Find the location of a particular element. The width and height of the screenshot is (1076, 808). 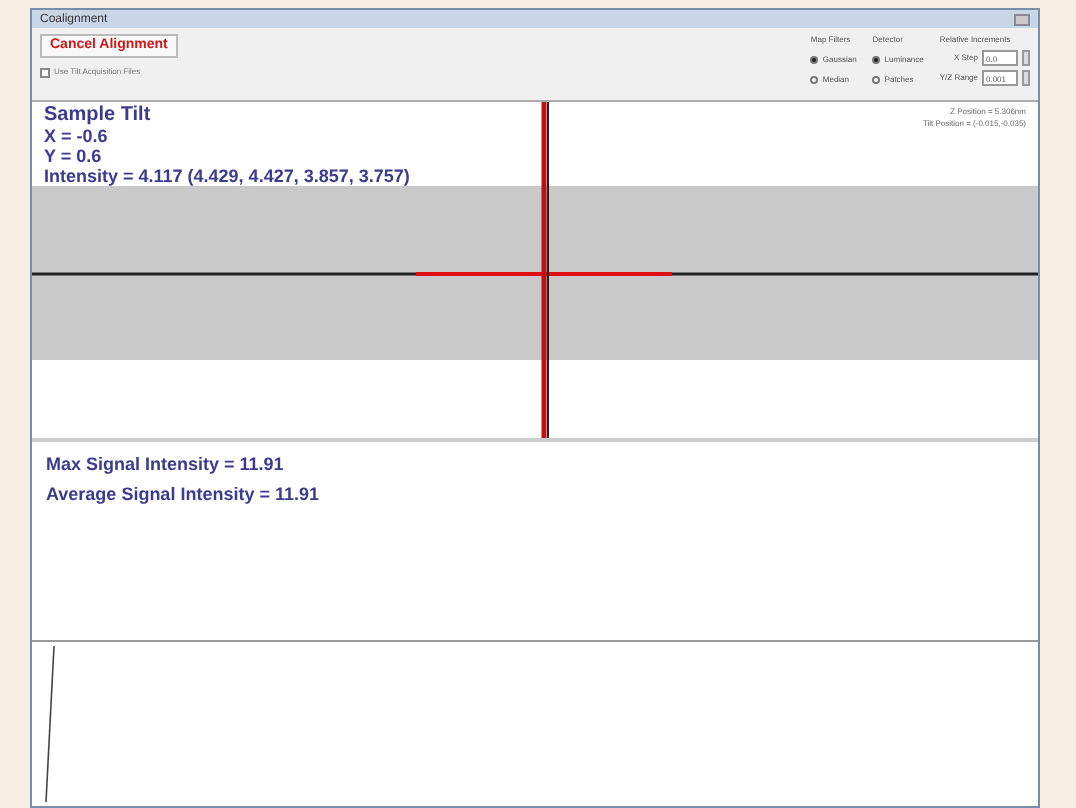

signal-readout: Average Signal Intensity = 11.91 is located at coordinates (183, 495).